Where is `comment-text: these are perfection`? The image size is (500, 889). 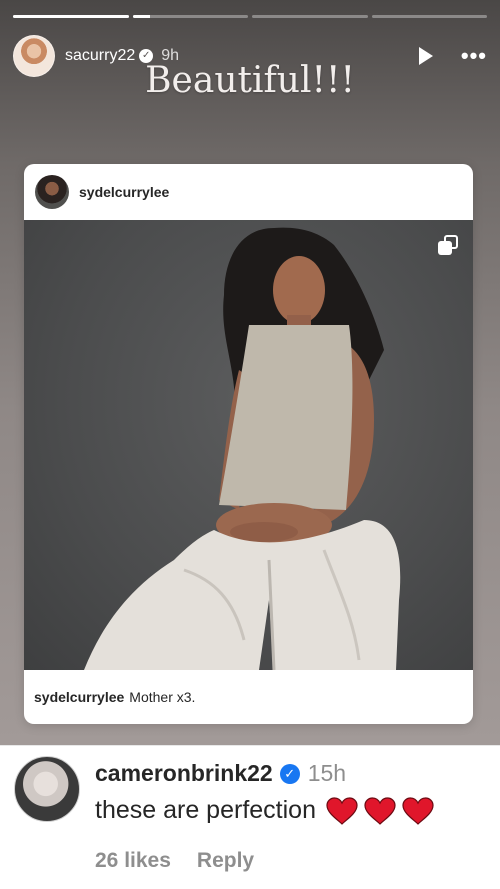
comment-text: these are perfection is located at coordinates (205, 810).